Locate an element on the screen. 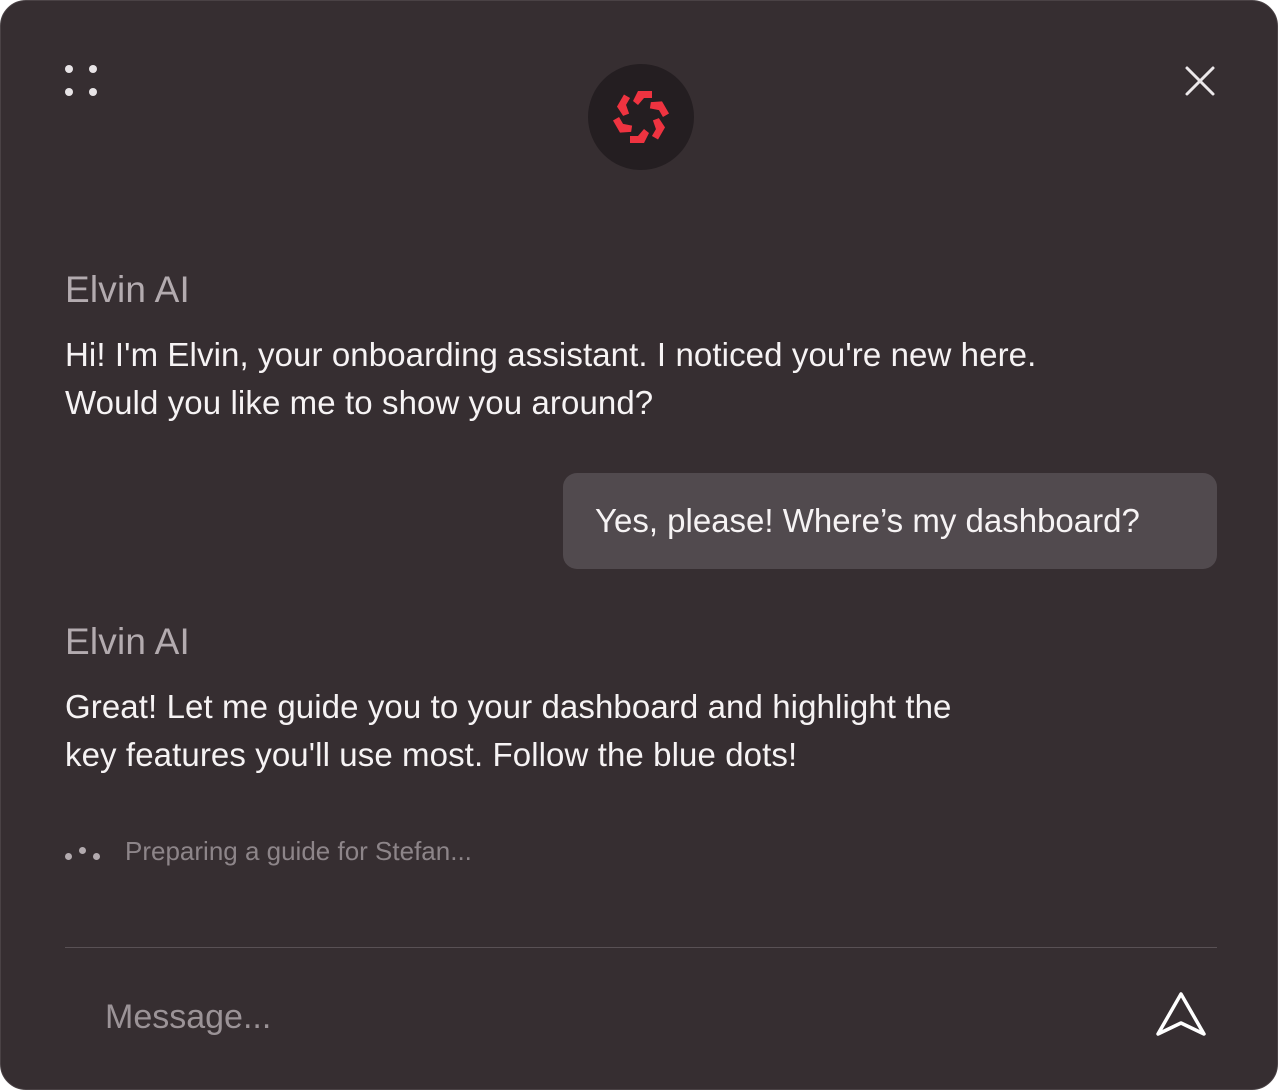  message-line: Would you like me to show you around? is located at coordinates (359, 402).